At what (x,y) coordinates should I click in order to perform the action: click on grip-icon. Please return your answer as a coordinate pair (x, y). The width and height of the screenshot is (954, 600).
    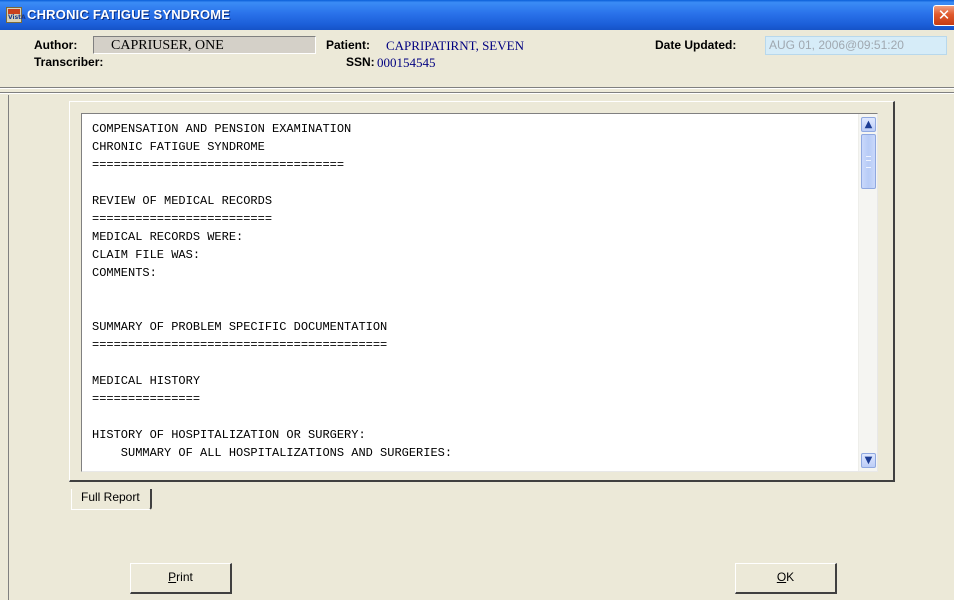
    Looking at the image, I should click on (868, 162).